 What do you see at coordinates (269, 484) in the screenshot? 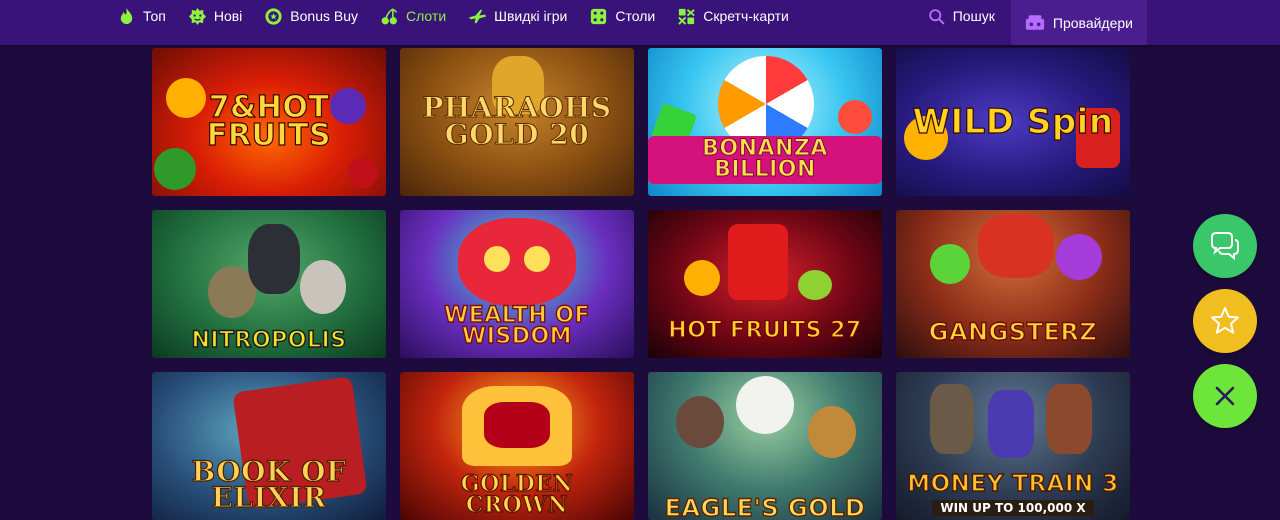
I see `game-title: BOOK OF ELIXIR` at bounding box center [269, 484].